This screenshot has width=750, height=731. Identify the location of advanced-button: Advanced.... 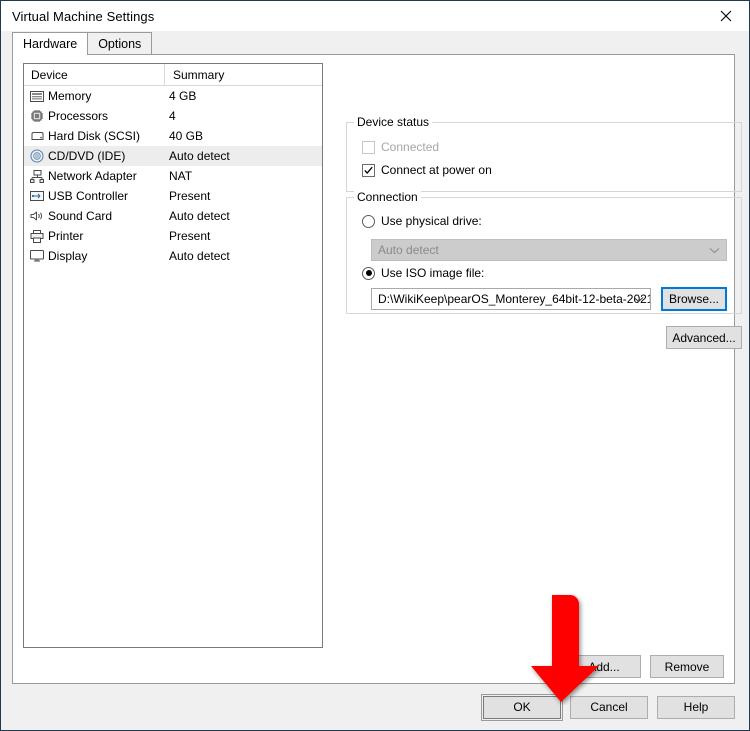
(704, 337).